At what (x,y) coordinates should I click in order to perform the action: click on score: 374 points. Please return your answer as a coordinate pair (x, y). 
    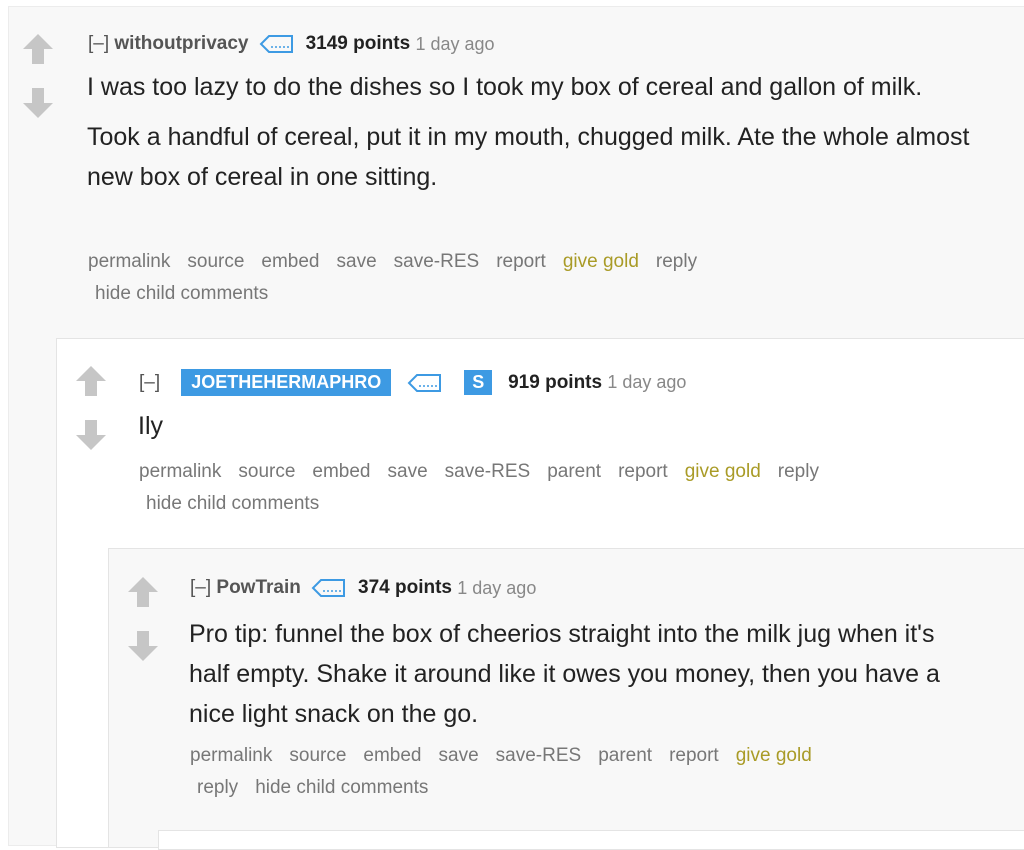
    Looking at the image, I should click on (405, 587).